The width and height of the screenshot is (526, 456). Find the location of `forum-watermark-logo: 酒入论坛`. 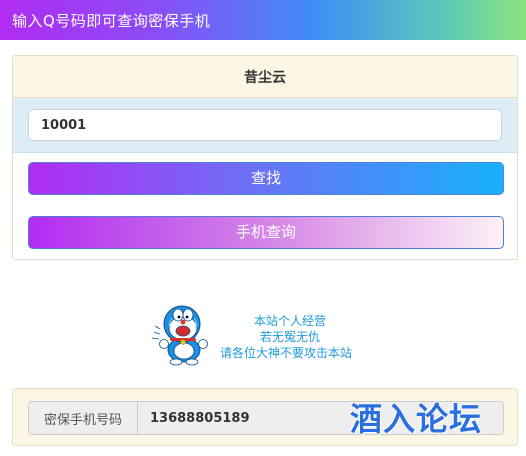

forum-watermark-logo: 酒入论坛 is located at coordinates (416, 419).